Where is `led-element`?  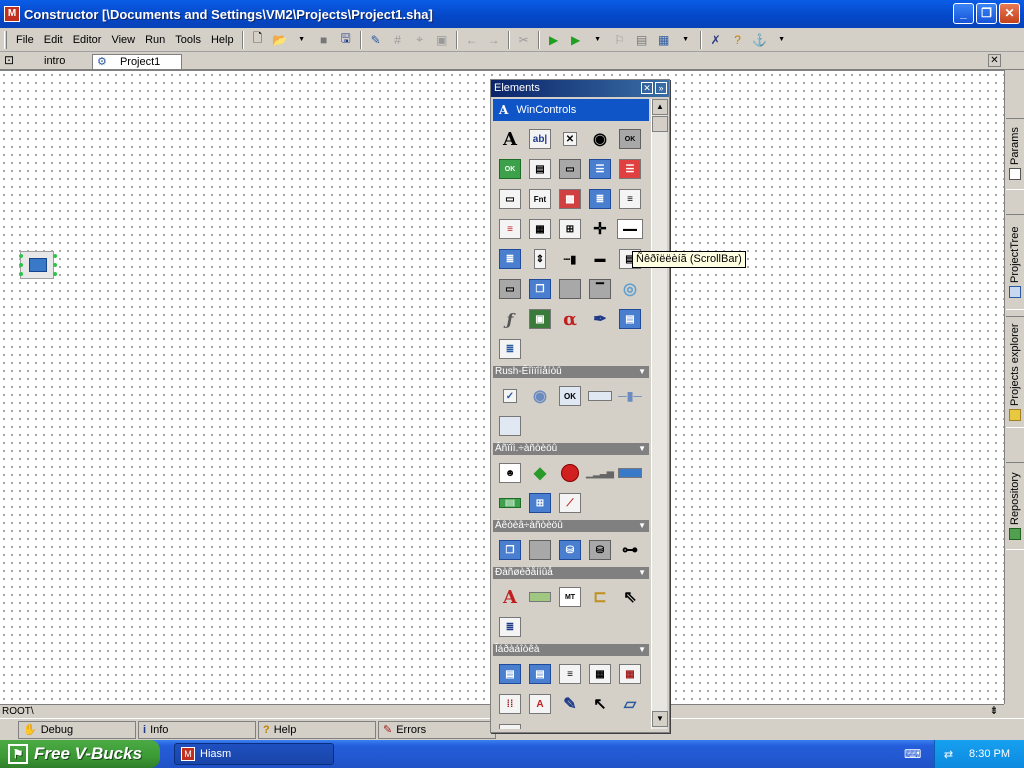 led-element is located at coordinates (570, 473).